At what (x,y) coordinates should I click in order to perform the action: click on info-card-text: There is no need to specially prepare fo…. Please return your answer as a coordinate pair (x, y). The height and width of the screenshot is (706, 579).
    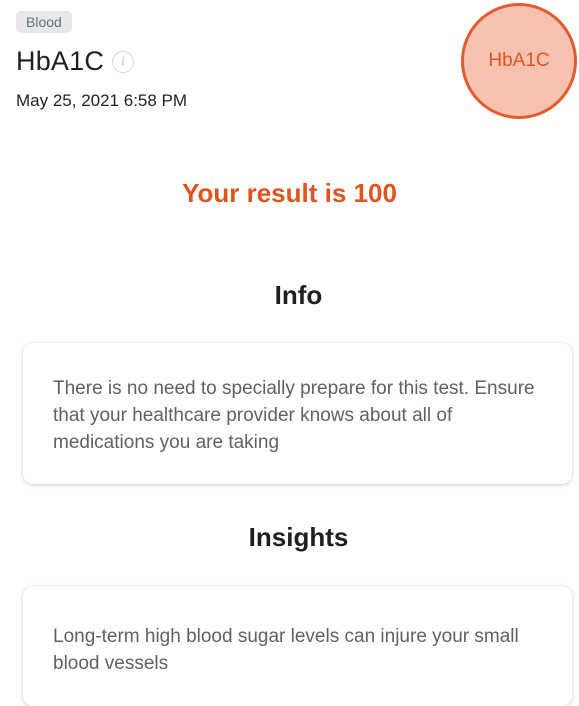
    Looking at the image, I should click on (294, 415).